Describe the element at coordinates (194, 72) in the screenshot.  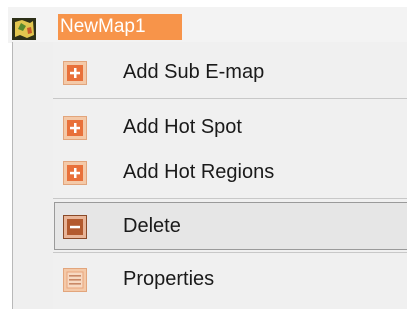
I see `menu-item-label: Add Sub E-map` at that location.